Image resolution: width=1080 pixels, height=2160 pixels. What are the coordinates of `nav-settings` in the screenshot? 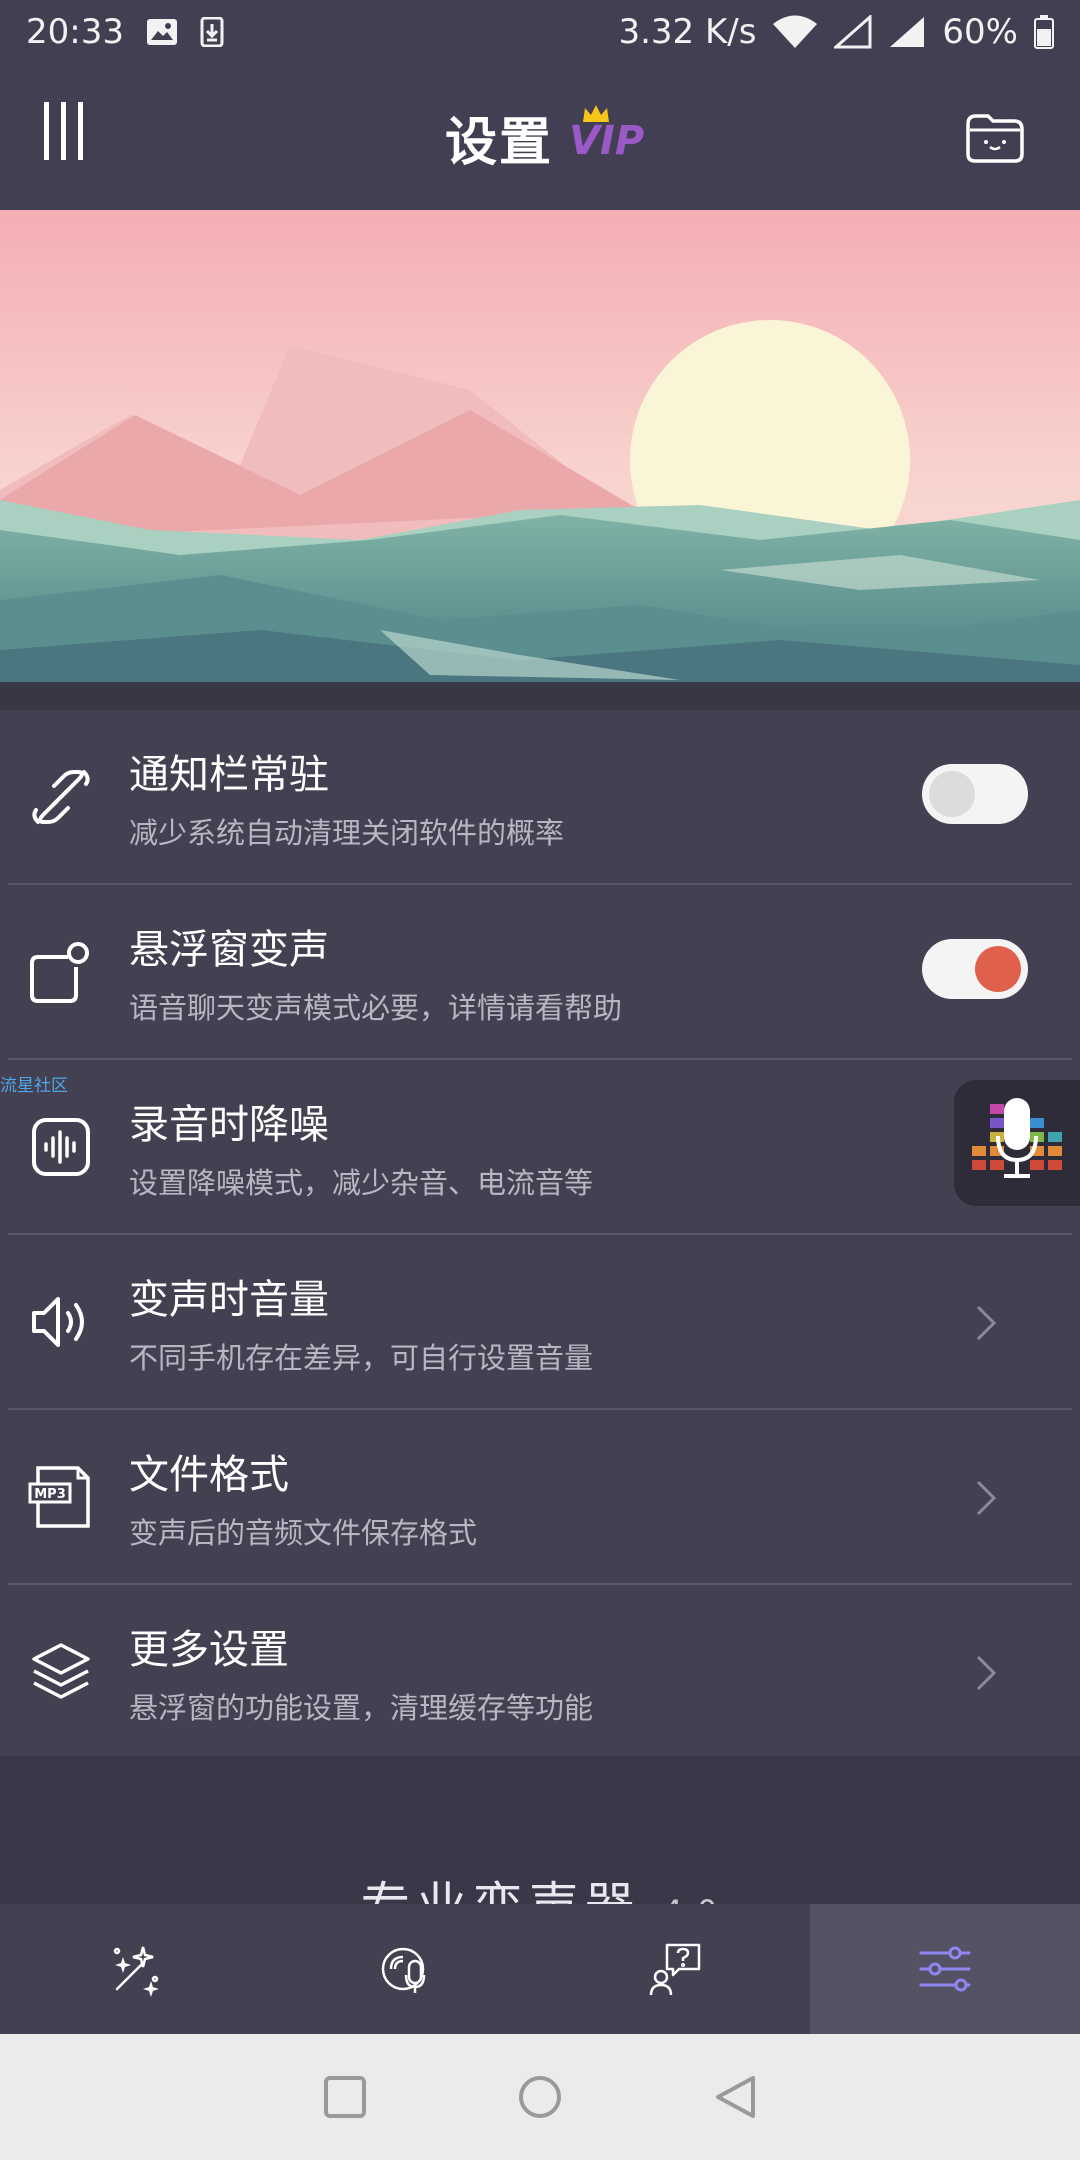 It's located at (945, 1969).